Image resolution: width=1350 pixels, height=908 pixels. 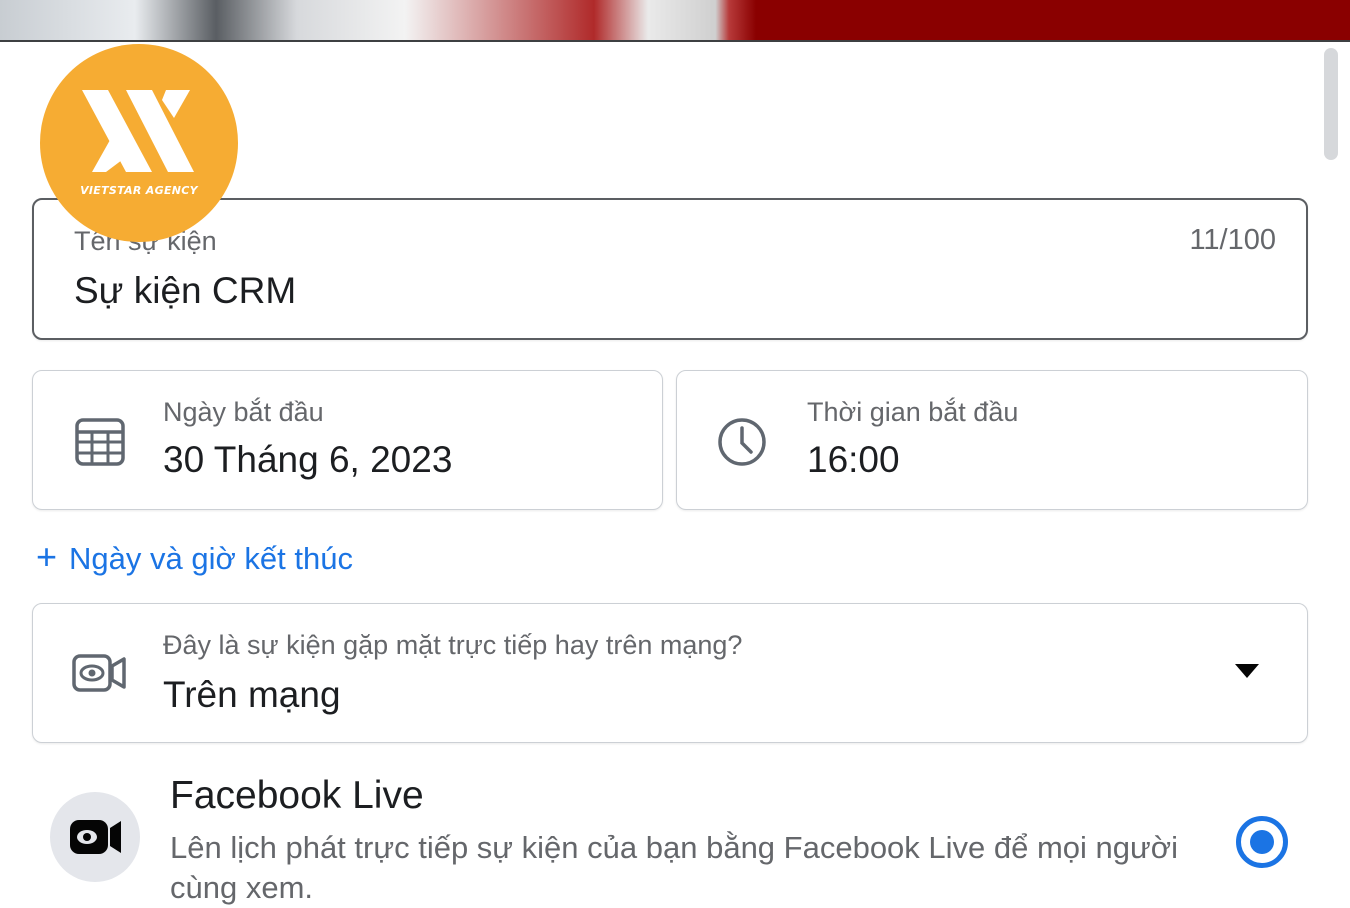 I want to click on radio-selected-dot, so click(x=1262, y=842).